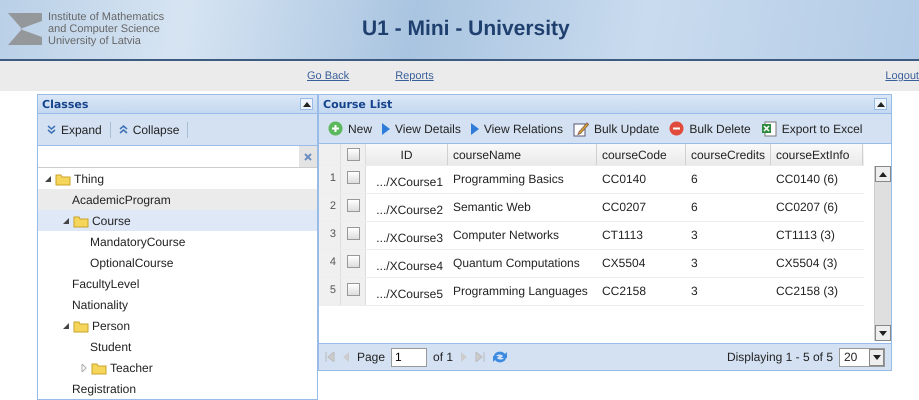 The height and width of the screenshot is (400, 919). I want to click on nav-link: Go Back, so click(328, 76).